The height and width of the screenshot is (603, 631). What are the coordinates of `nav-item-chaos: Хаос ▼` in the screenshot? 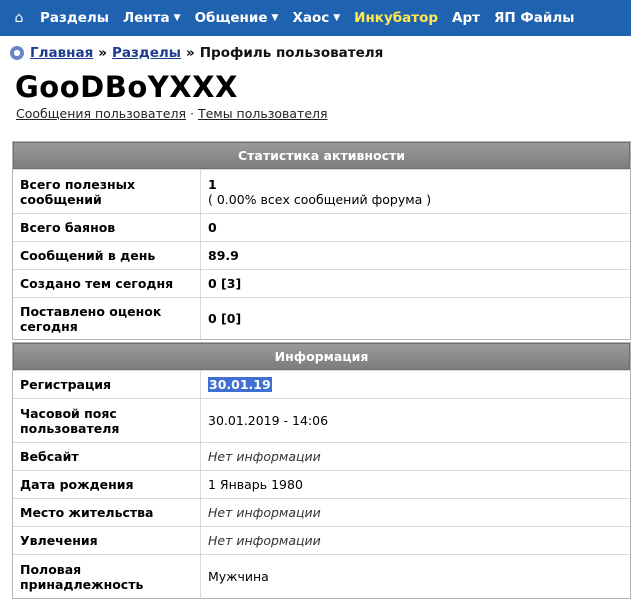 It's located at (316, 18).